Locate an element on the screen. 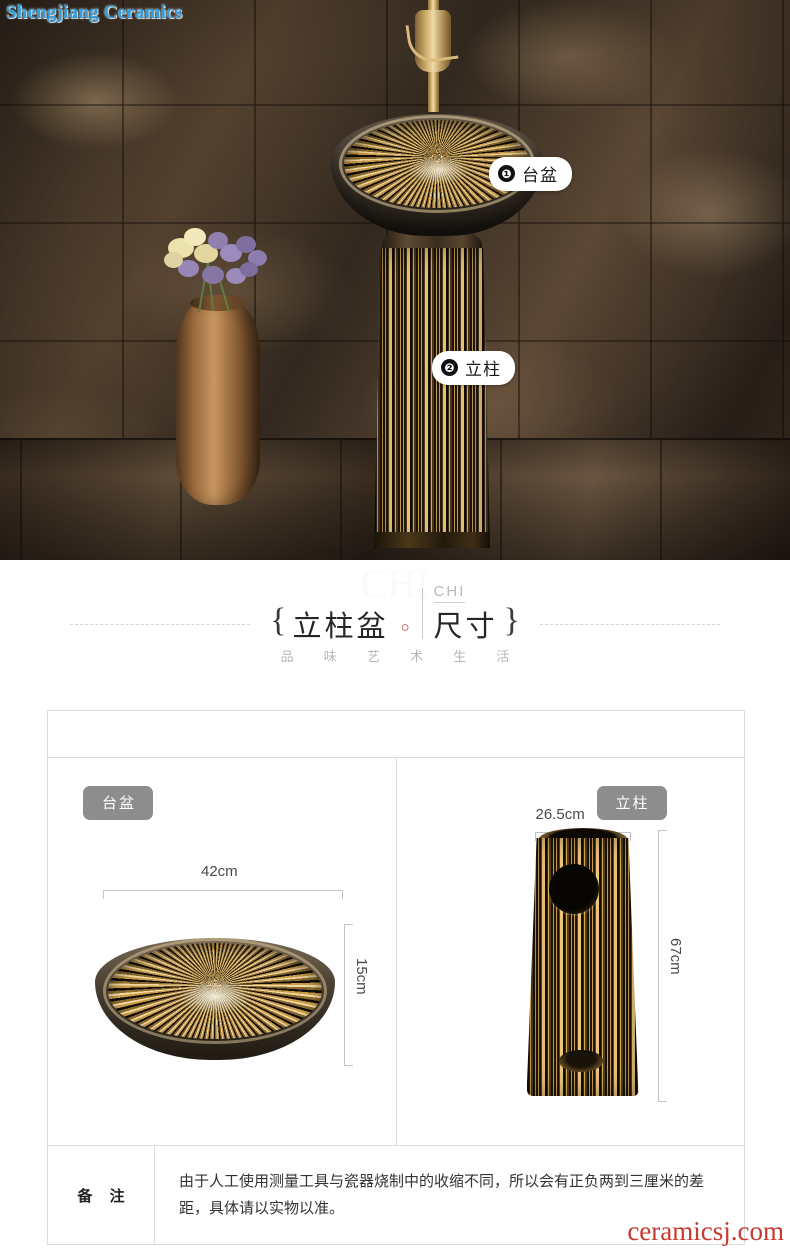 The height and width of the screenshot is (1249, 790). brace-left: { is located at coordinates (278, 620).